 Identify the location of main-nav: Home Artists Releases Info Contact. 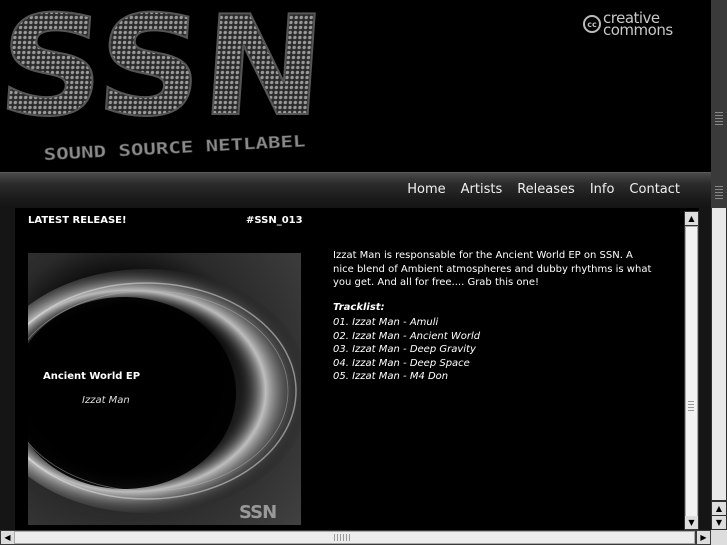
(543, 189).